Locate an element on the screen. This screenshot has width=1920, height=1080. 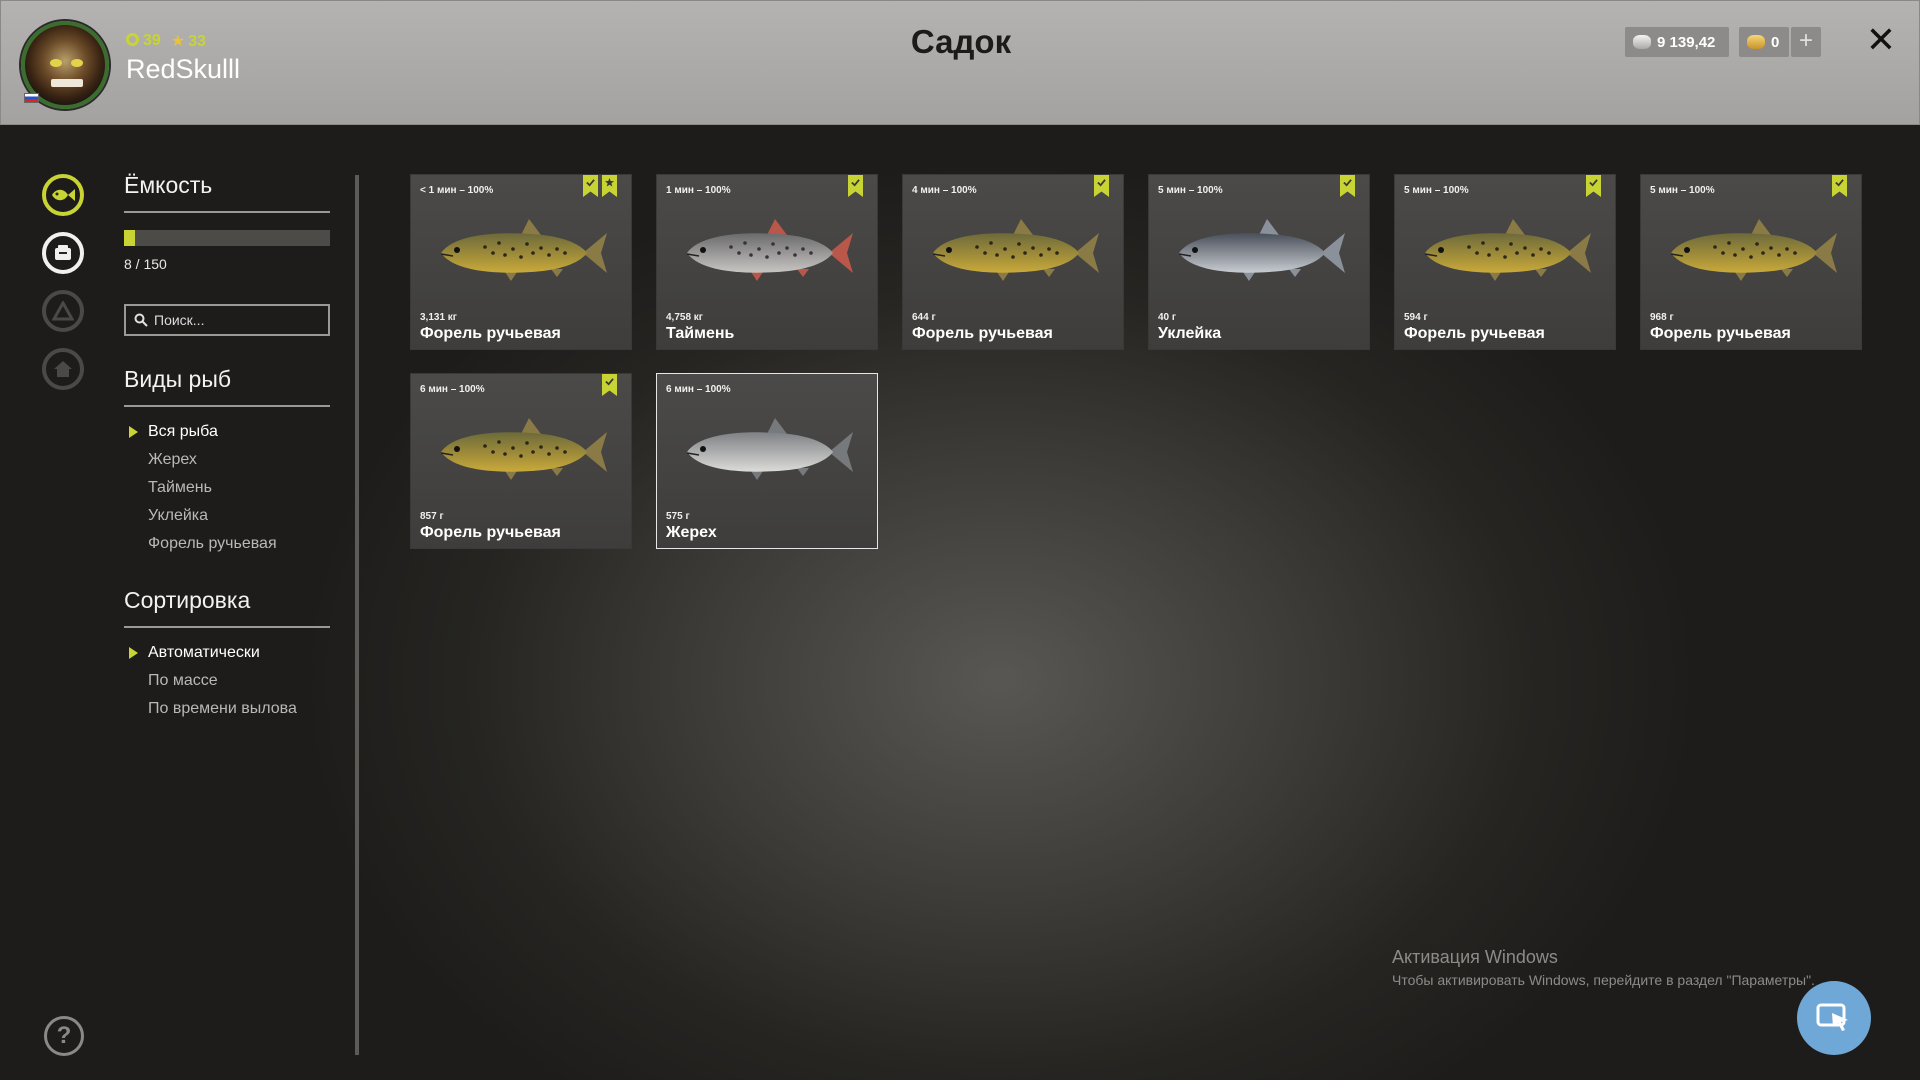
gold-balance: 0 is located at coordinates (1764, 42).